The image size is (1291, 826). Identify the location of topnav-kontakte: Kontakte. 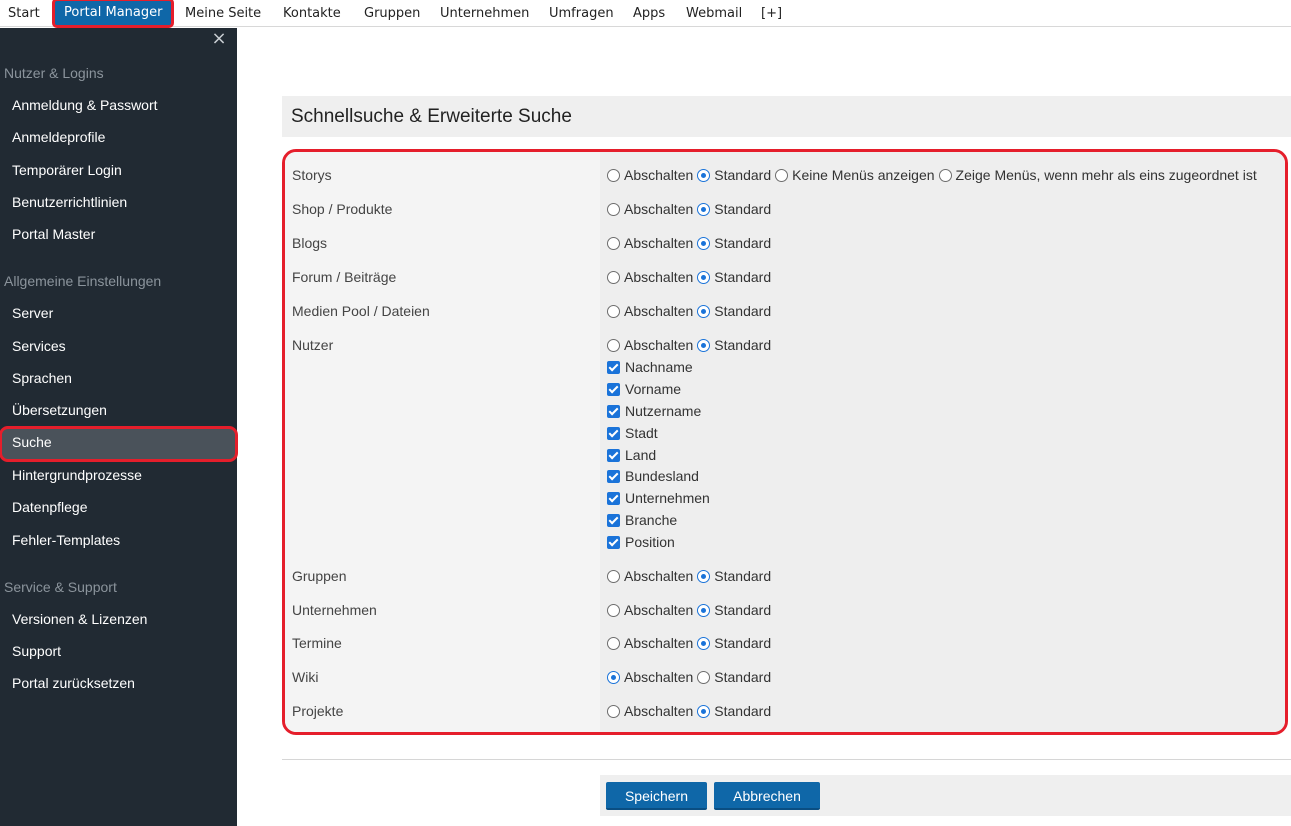
(312, 13).